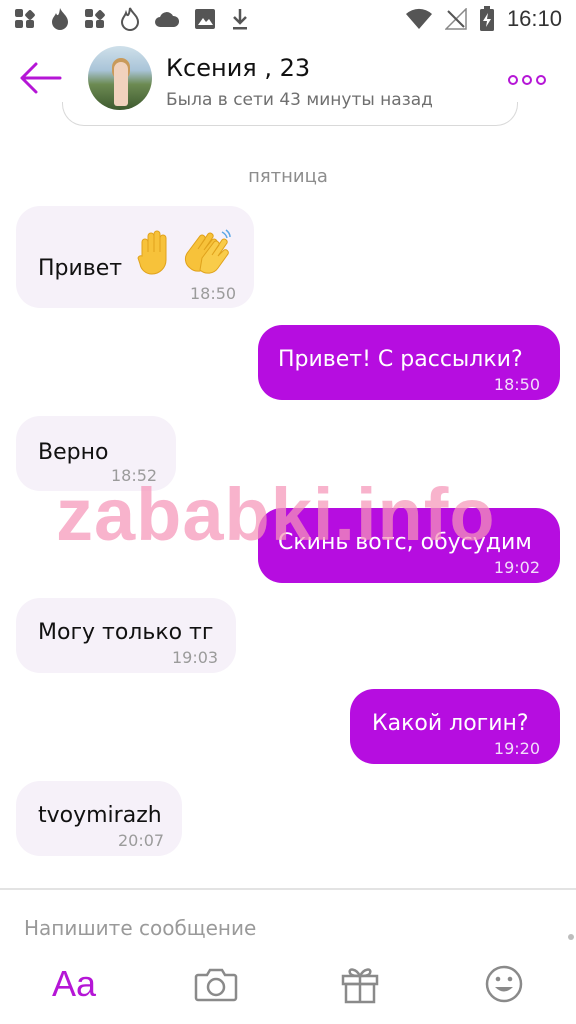 The height and width of the screenshot is (1024, 576). I want to click on image-icon, so click(205, 19).